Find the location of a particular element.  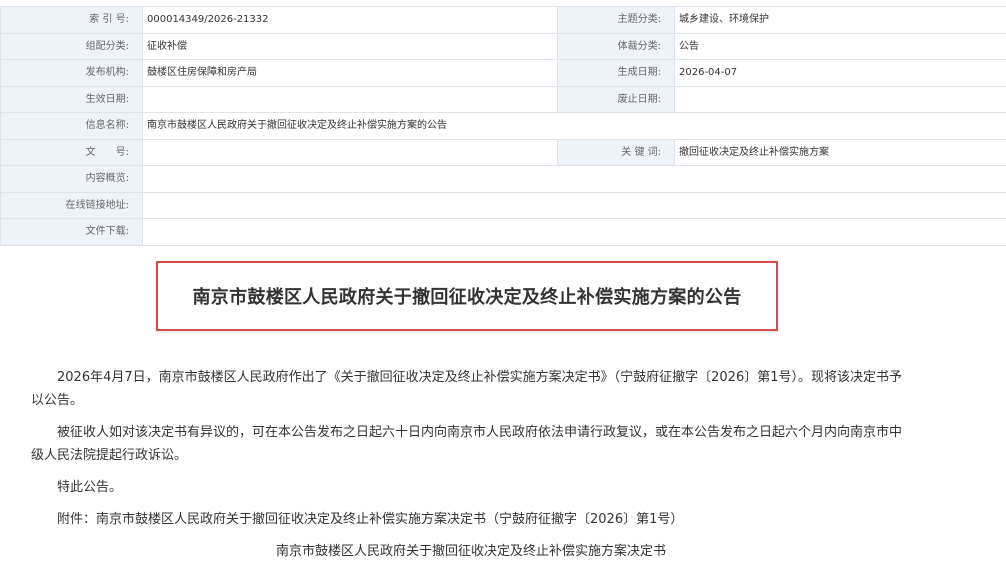

genre-label: 体裁分类: is located at coordinates (616, 46).